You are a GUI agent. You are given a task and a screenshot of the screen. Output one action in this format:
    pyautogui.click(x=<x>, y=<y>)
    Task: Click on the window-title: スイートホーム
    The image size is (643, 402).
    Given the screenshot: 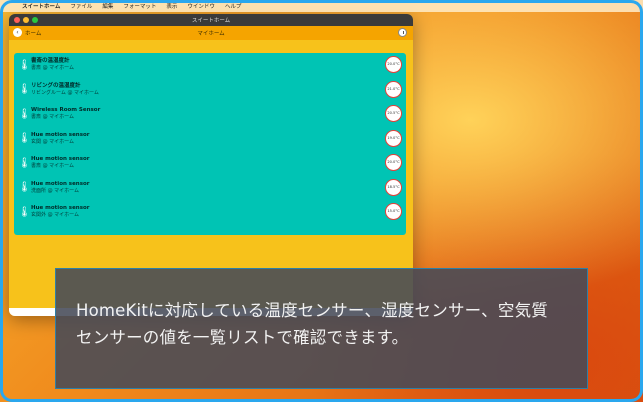 What is the action you would take?
    pyautogui.click(x=211, y=21)
    